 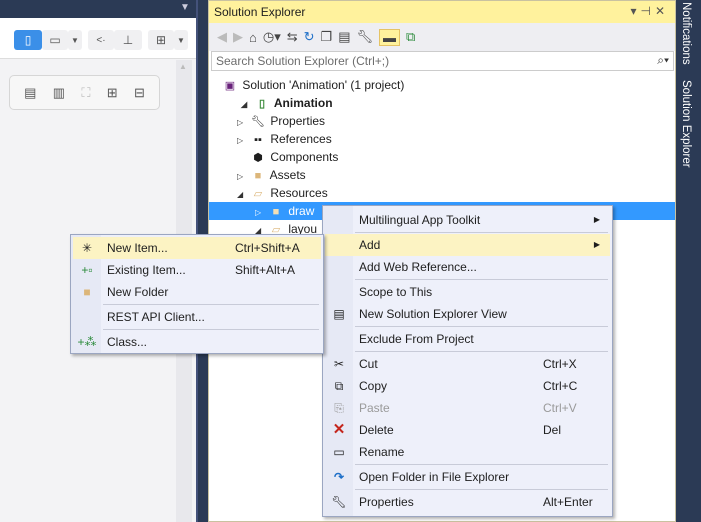 I want to click on paste-icon: ⎘, so click(x=339, y=408).